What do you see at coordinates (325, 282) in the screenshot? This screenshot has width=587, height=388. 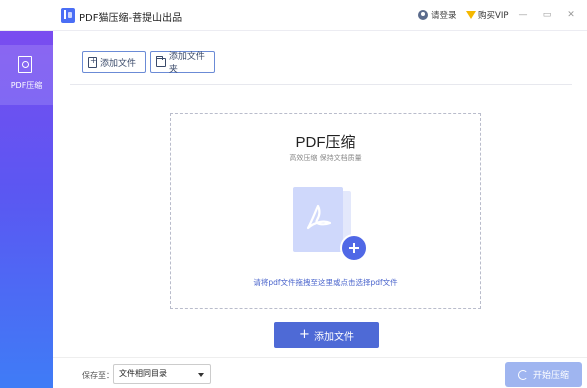 I see `dropzone-hint: 请将pdf文件拖拽至这里或点击选择pdf文件` at bounding box center [325, 282].